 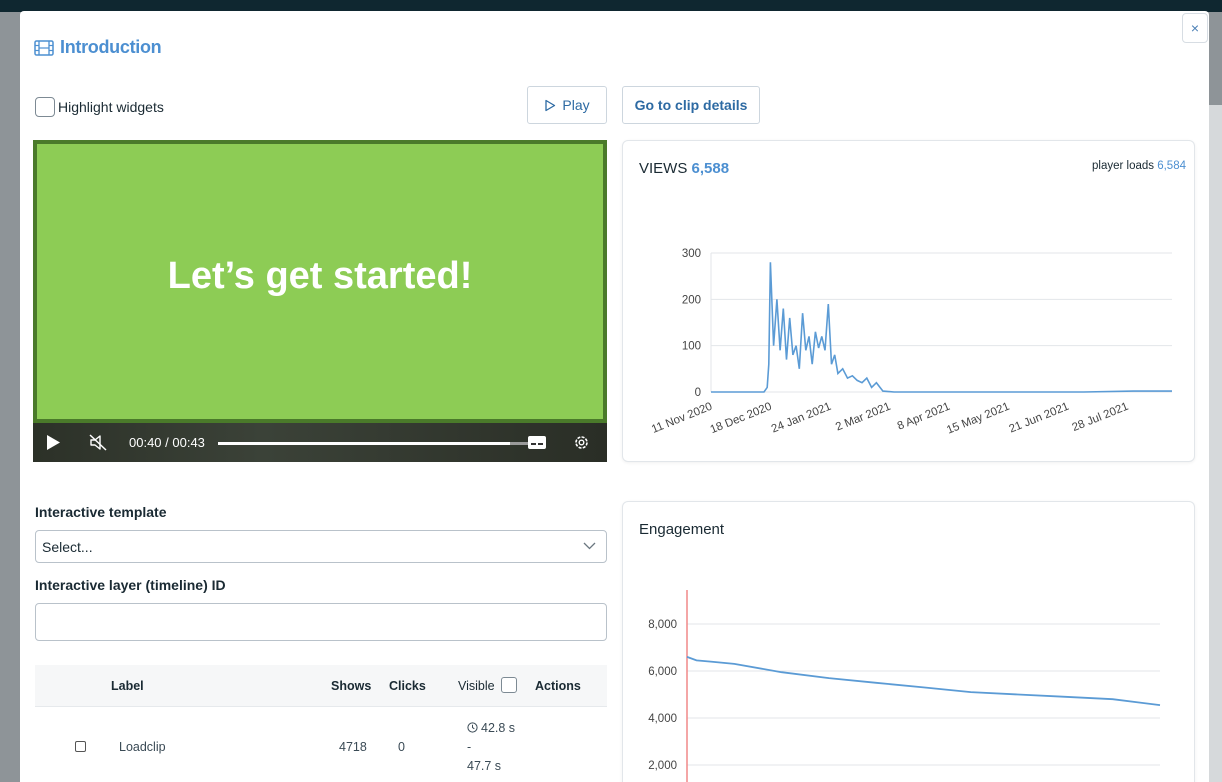 What do you see at coordinates (321, 686) in the screenshot?
I see `table-header: Label Shows Clicks Visible Actions` at bounding box center [321, 686].